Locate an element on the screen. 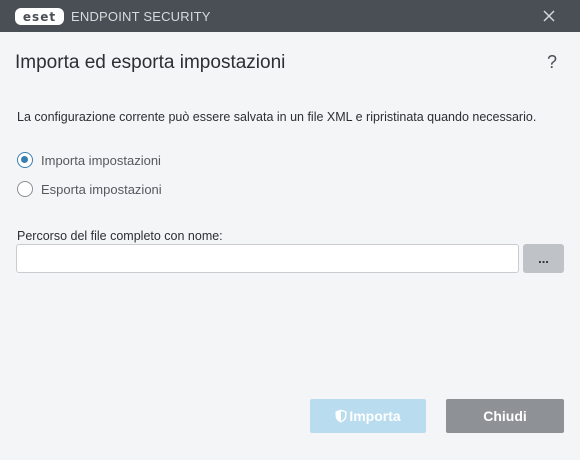 The width and height of the screenshot is (580, 460). page-title: Importa ed esporta impostazioni is located at coordinates (150, 62).